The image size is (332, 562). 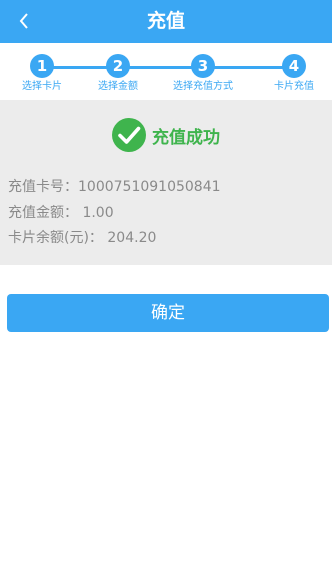 What do you see at coordinates (42, 86) in the screenshot?
I see `step-1-label: 选择卡片` at bounding box center [42, 86].